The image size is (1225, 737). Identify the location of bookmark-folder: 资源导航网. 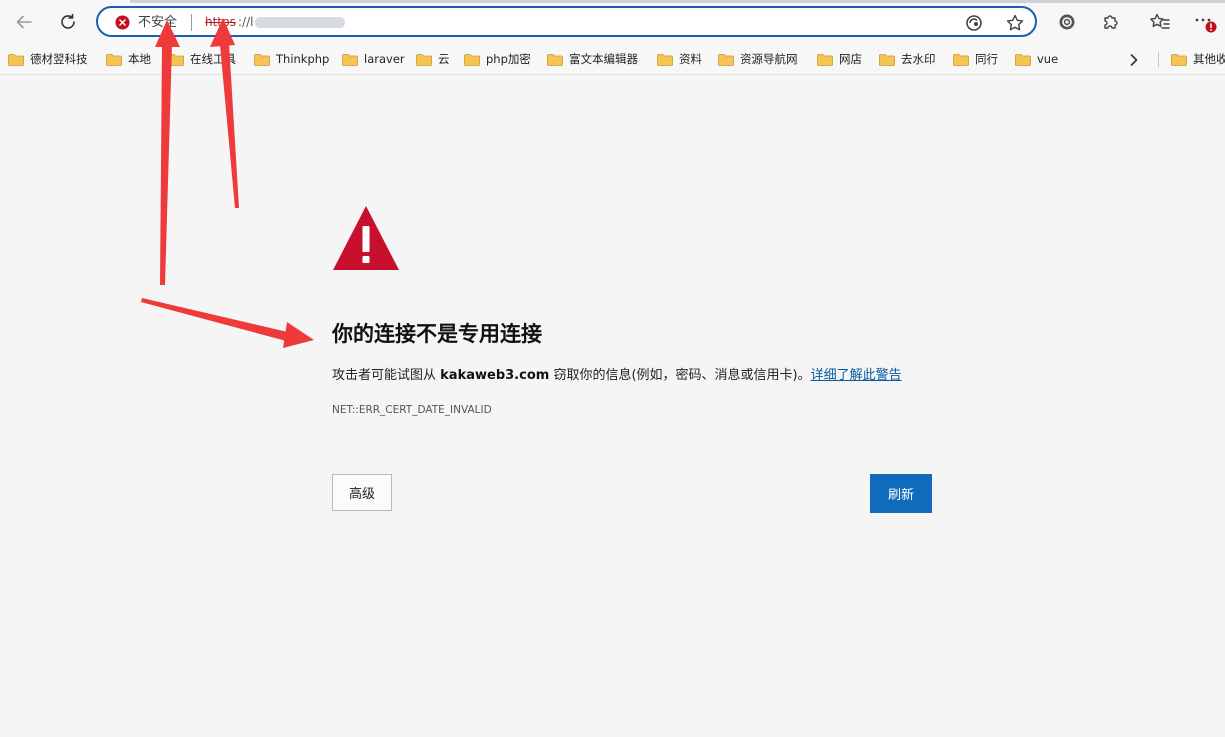
(758, 59).